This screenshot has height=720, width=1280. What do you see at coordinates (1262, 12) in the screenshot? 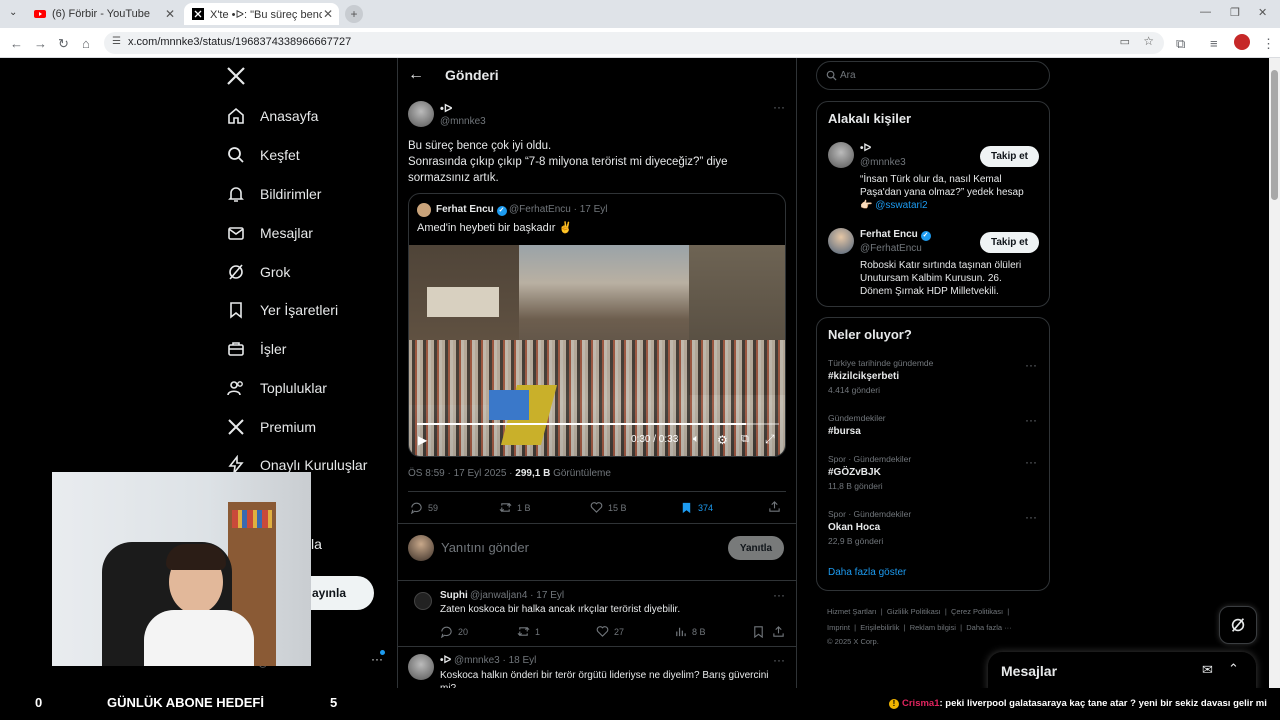
I see `close-window-icon: ✕` at bounding box center [1262, 12].